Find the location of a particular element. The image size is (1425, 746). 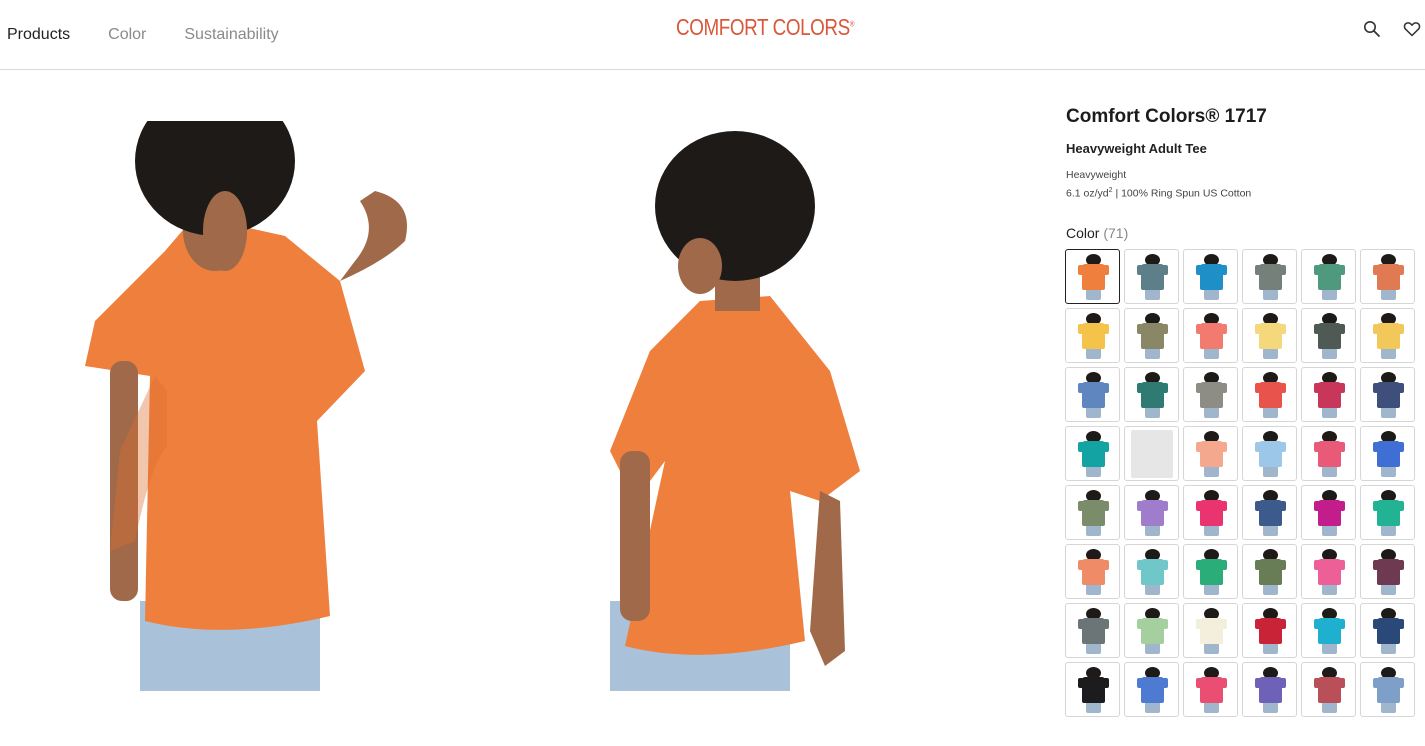

brand-logo-text: COMFORT COLORS is located at coordinates (763, 27).